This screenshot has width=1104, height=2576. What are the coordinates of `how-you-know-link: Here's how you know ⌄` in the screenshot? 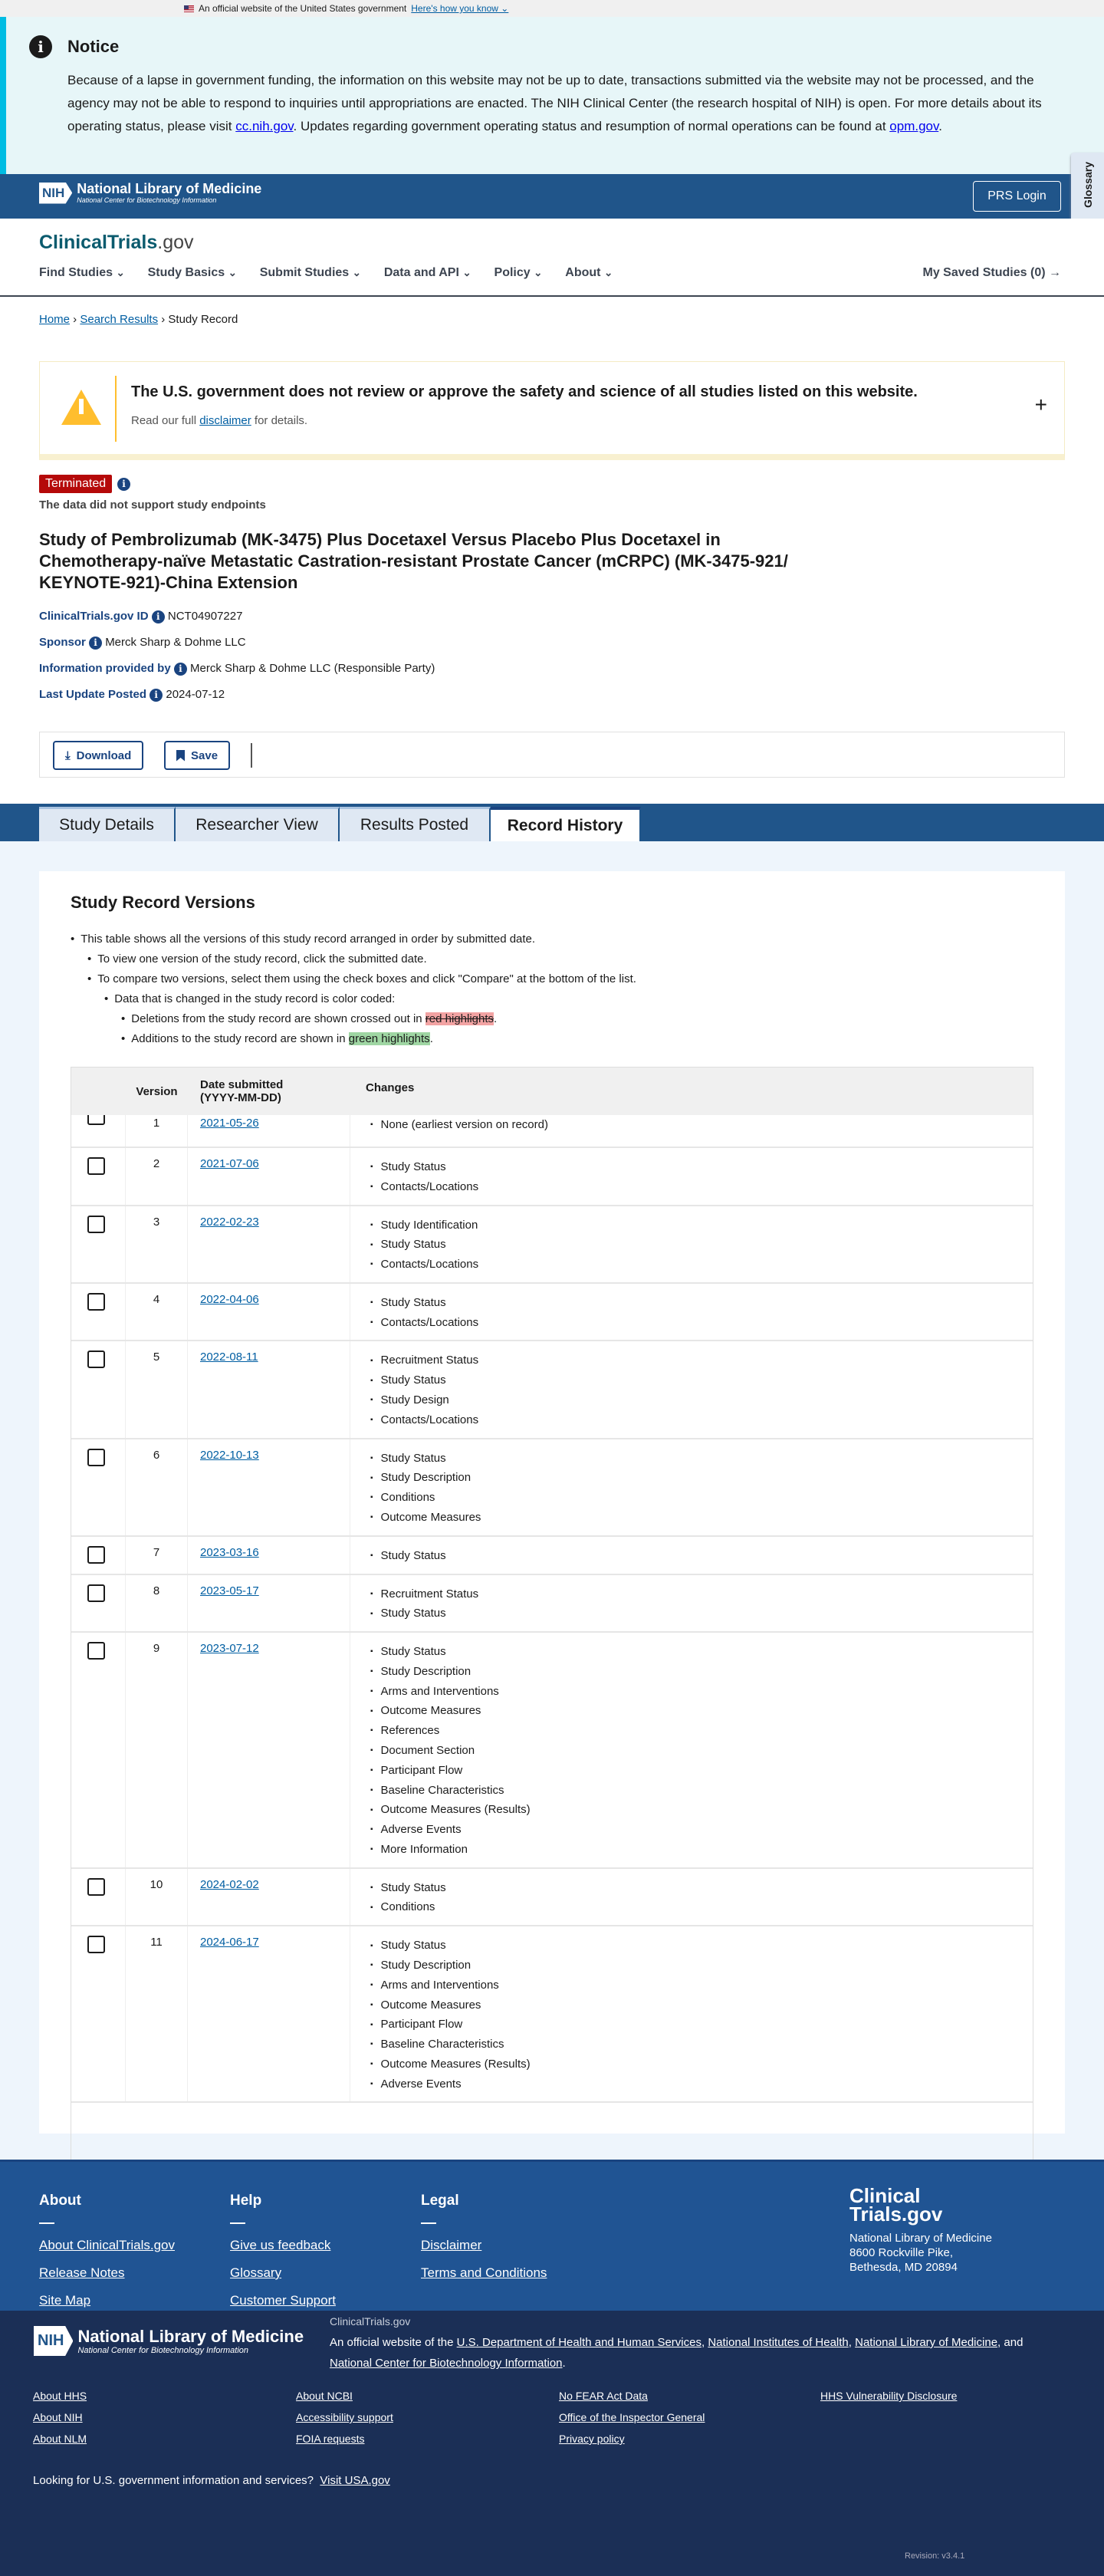 It's located at (459, 8).